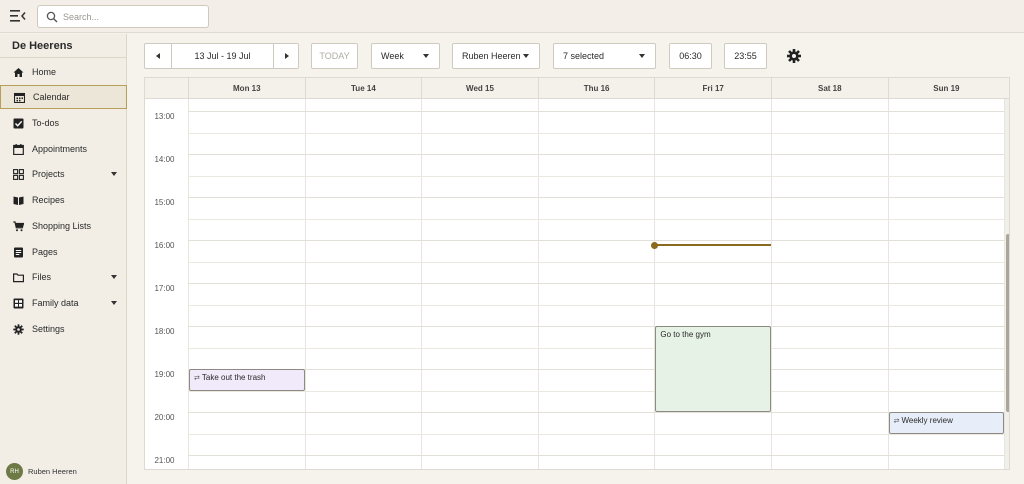 The height and width of the screenshot is (484, 1024). Describe the element at coordinates (712, 88) in the screenshot. I see `day-header: Fri 17` at that location.